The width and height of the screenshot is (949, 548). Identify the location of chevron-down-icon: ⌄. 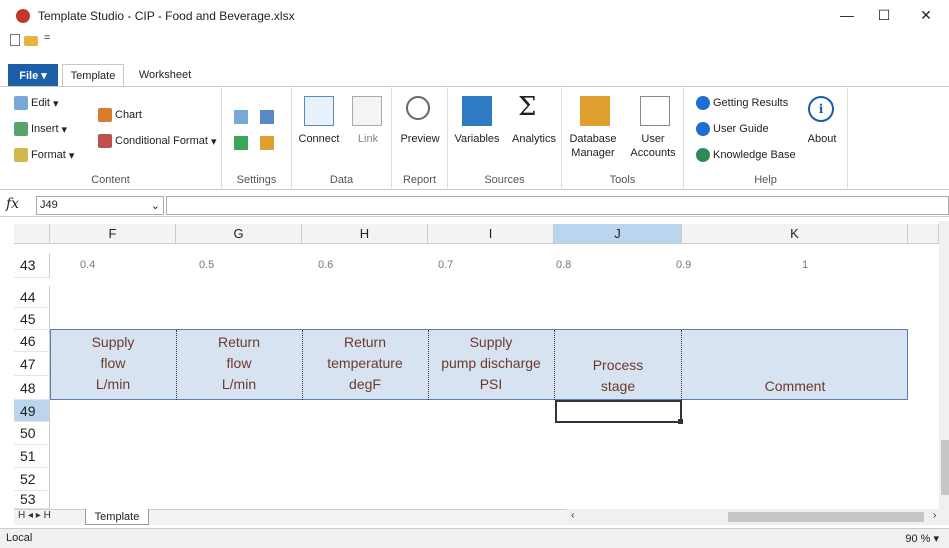
(155, 205).